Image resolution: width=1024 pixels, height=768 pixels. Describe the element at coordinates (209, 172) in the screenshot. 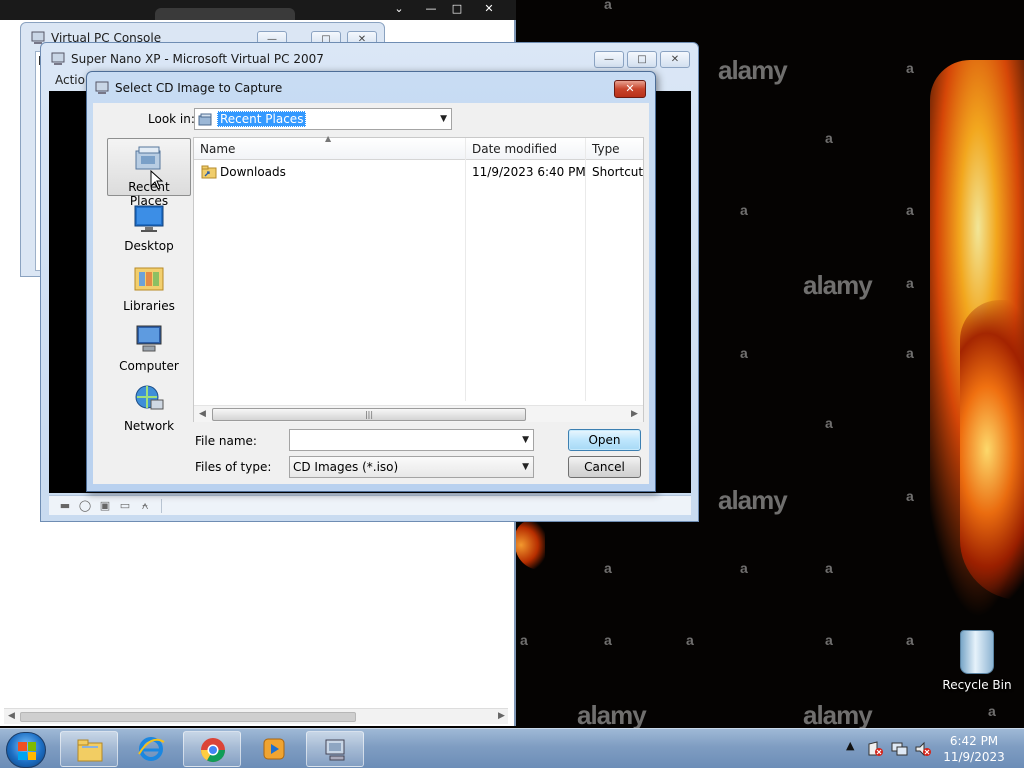

I see `folder-shortcut-icon` at that location.